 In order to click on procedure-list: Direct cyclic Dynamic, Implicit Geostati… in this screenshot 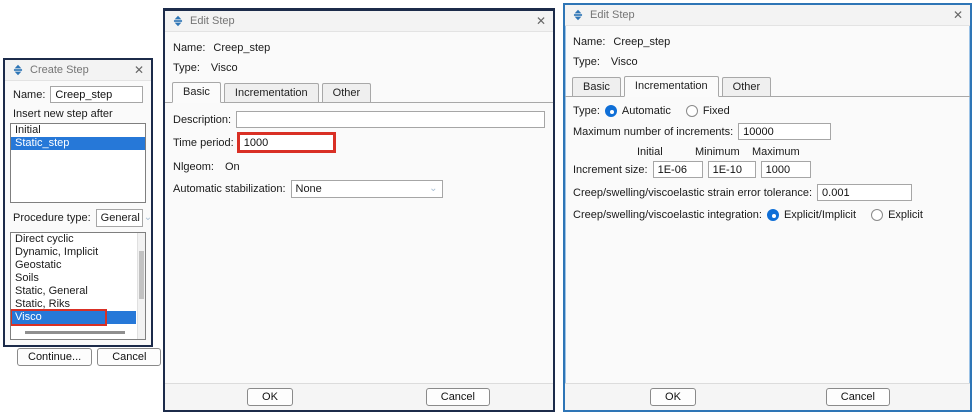, I will do `click(78, 286)`.